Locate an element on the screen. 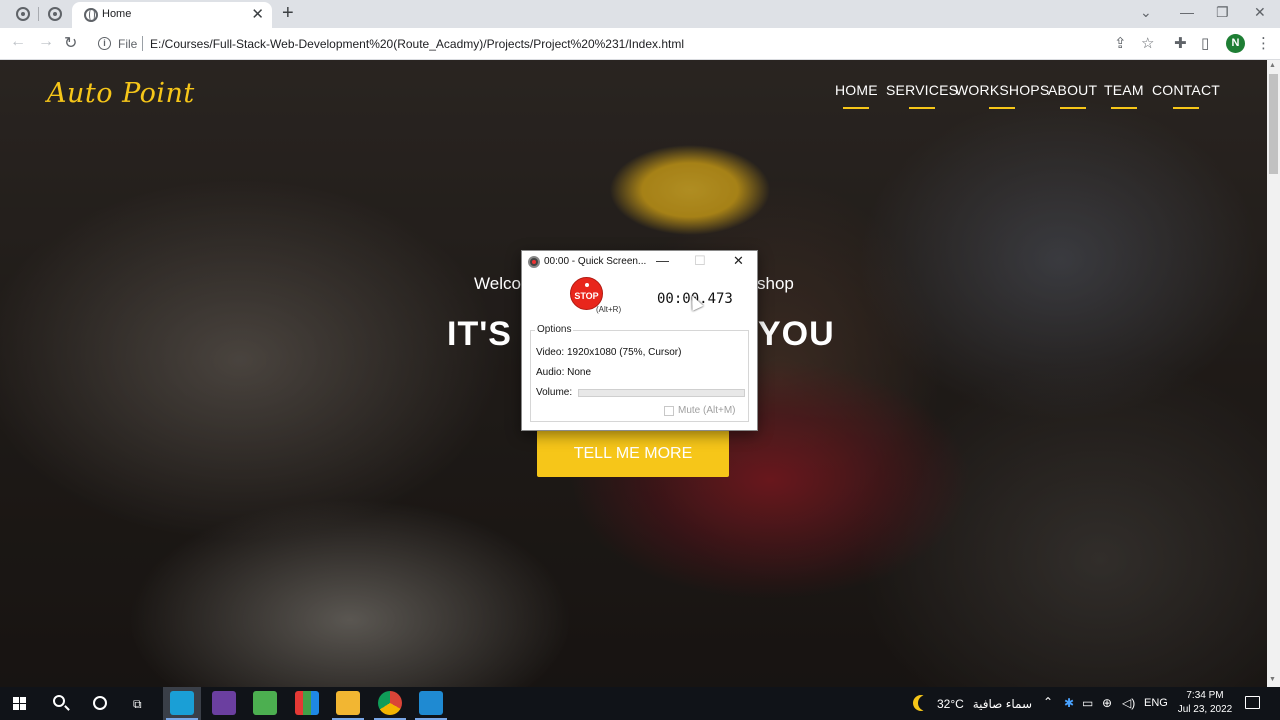  visual-studio-taskbar-icon is located at coordinates (224, 703).